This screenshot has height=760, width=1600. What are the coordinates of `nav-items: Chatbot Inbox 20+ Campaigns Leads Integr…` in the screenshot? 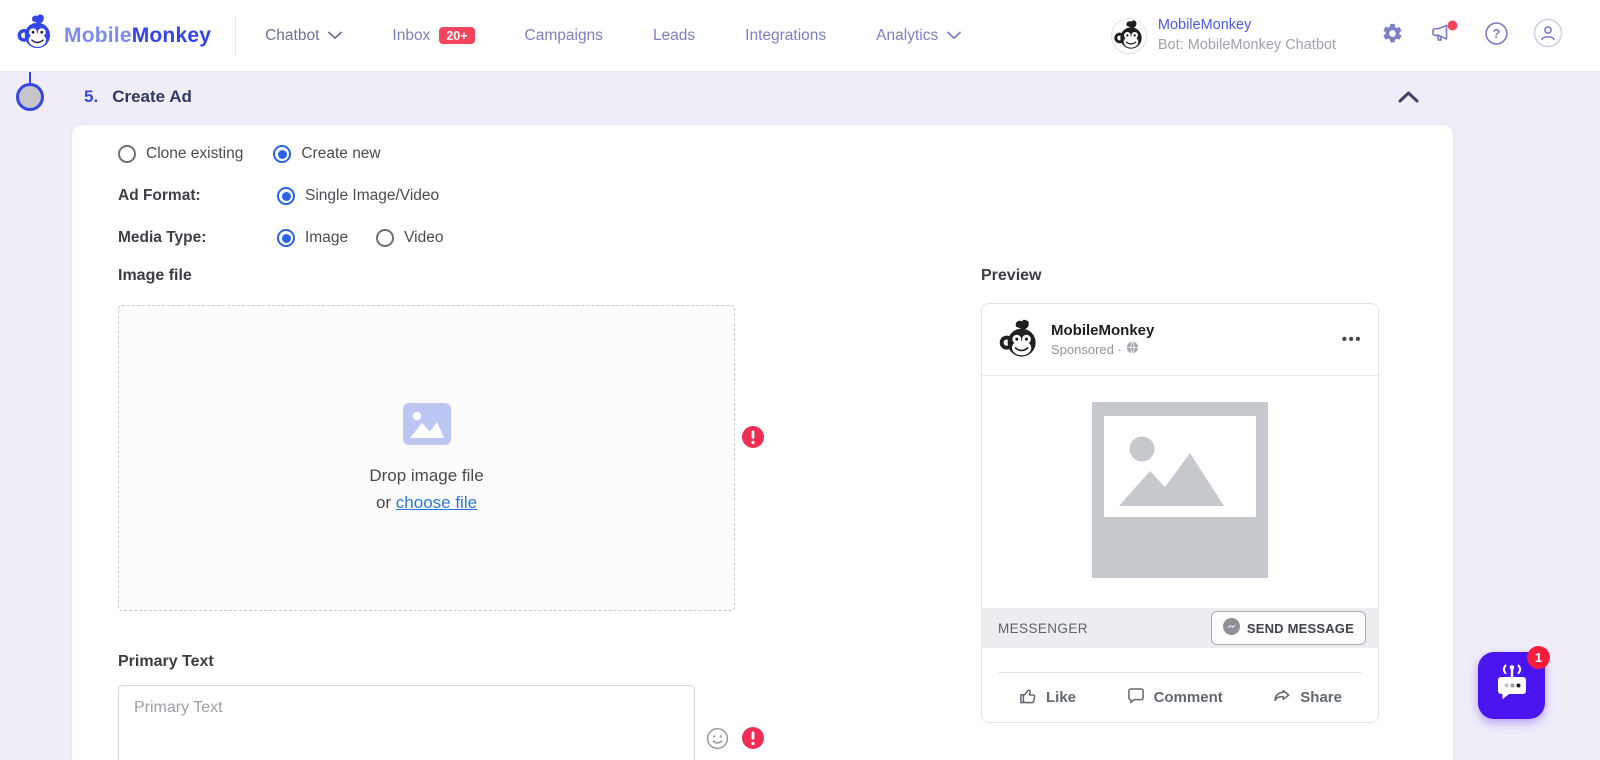 It's located at (613, 36).